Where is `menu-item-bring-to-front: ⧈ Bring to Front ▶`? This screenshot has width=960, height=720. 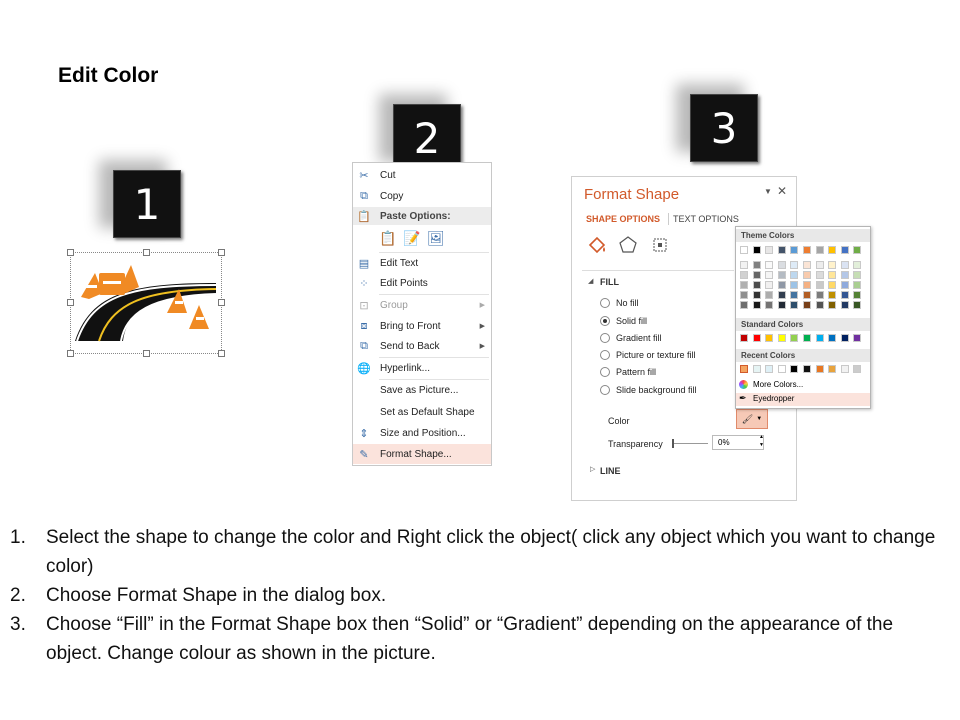
menu-item-bring-to-front: ⧈ Bring to Front ▶ is located at coordinates (422, 326).